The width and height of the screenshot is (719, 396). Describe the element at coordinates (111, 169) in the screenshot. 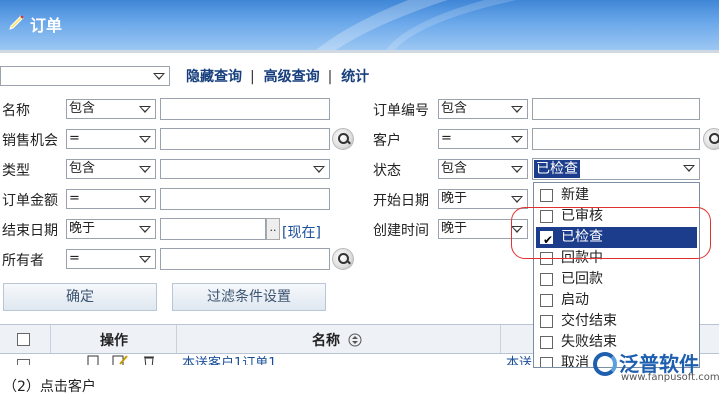

I see `type-op-select: 包含` at that location.